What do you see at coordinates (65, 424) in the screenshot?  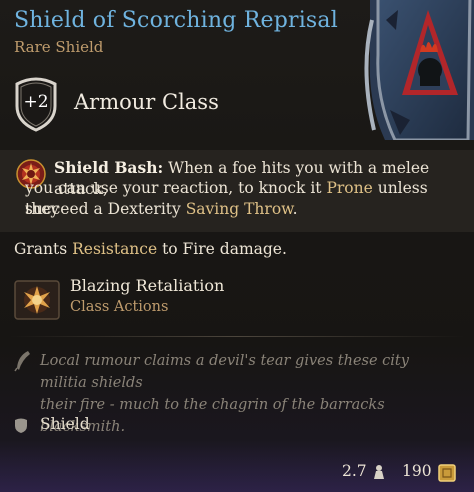 I see `item-type: Shield` at bounding box center [65, 424].